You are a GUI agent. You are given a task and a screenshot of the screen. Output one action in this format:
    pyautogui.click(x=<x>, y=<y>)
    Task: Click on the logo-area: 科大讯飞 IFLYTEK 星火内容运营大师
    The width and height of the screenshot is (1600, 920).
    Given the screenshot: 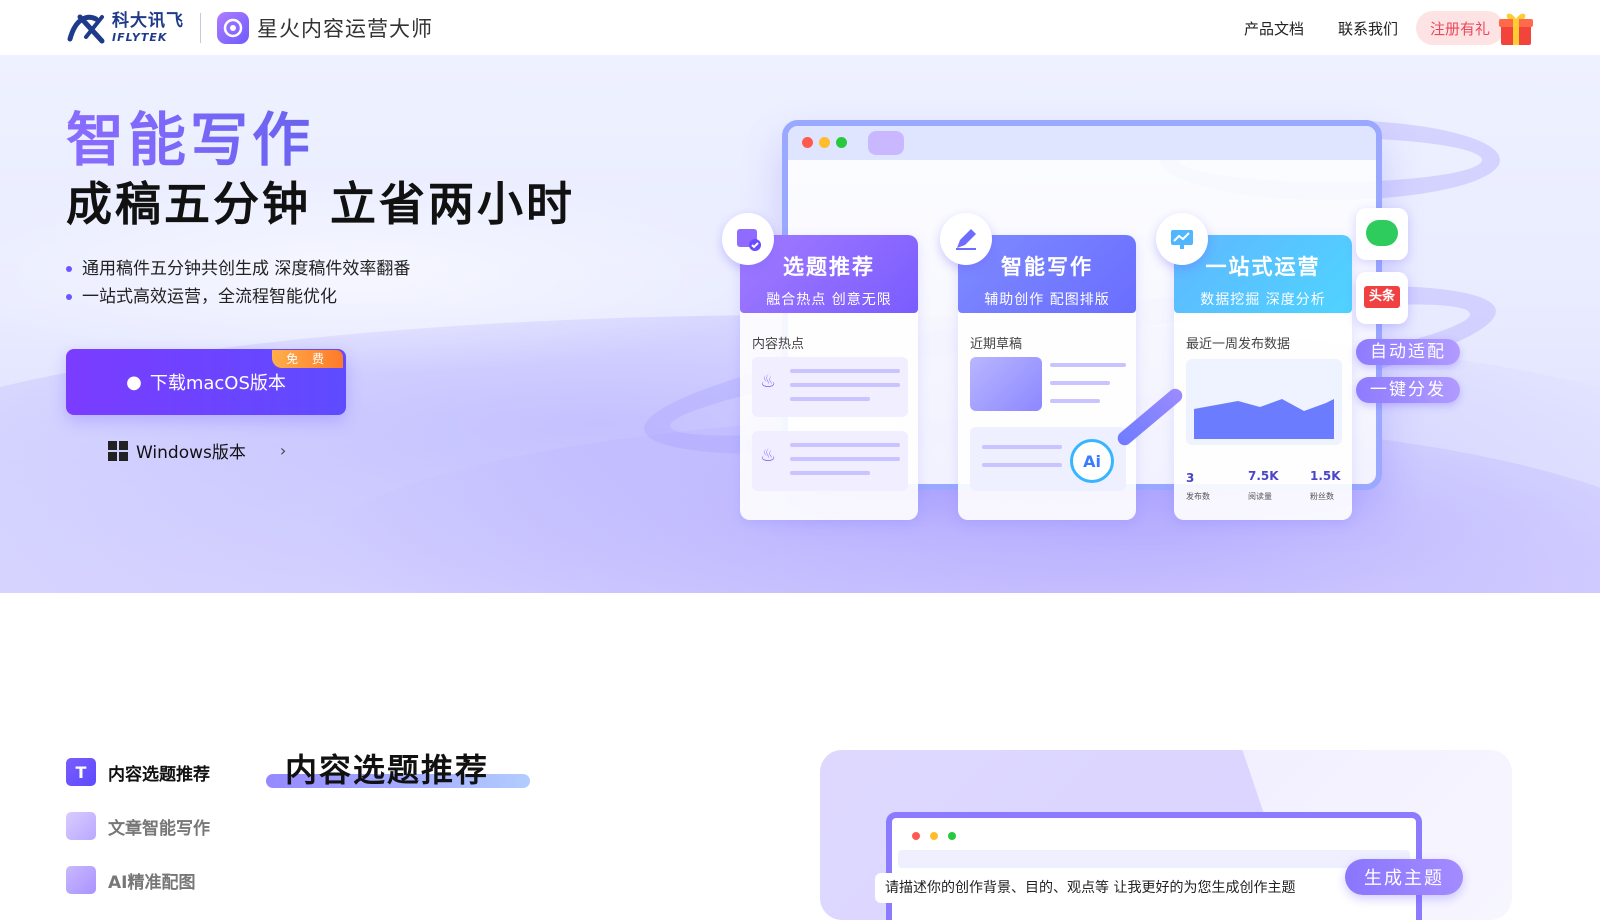 What is the action you would take?
    pyautogui.click(x=249, y=28)
    